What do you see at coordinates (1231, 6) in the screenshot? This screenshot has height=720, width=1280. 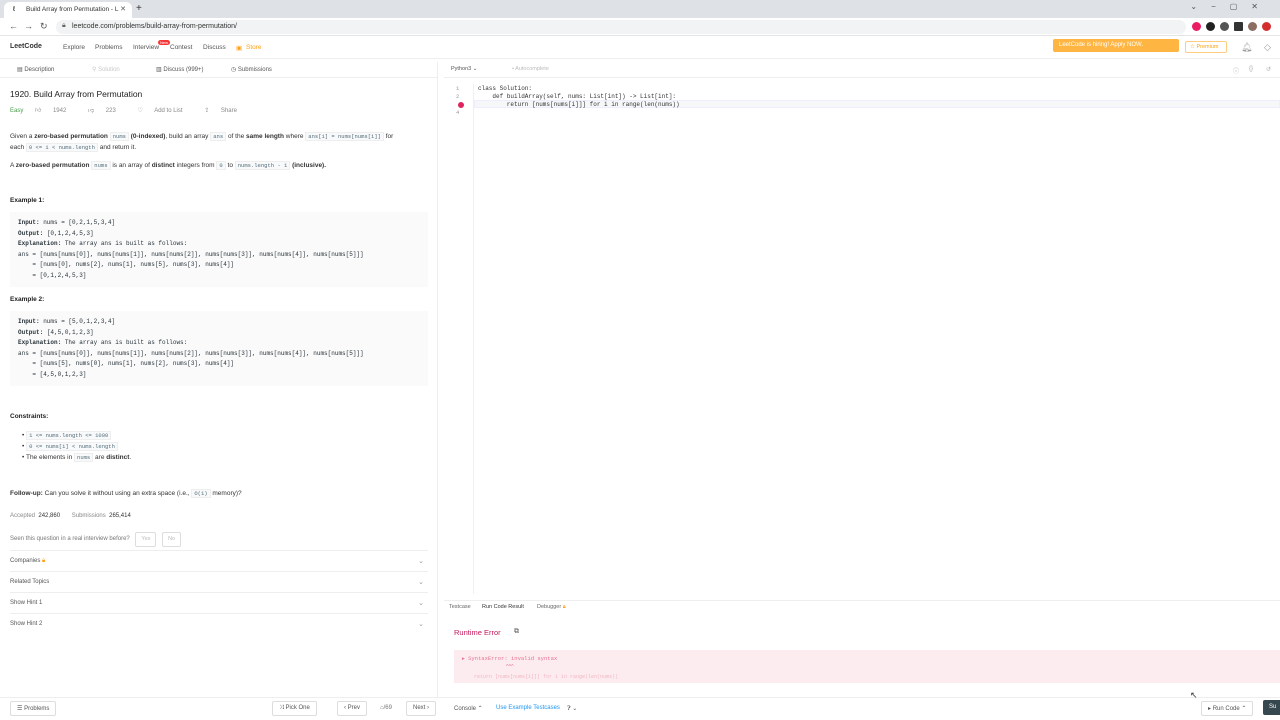 I see `window-controls: ⌄−▢✕` at bounding box center [1231, 6].